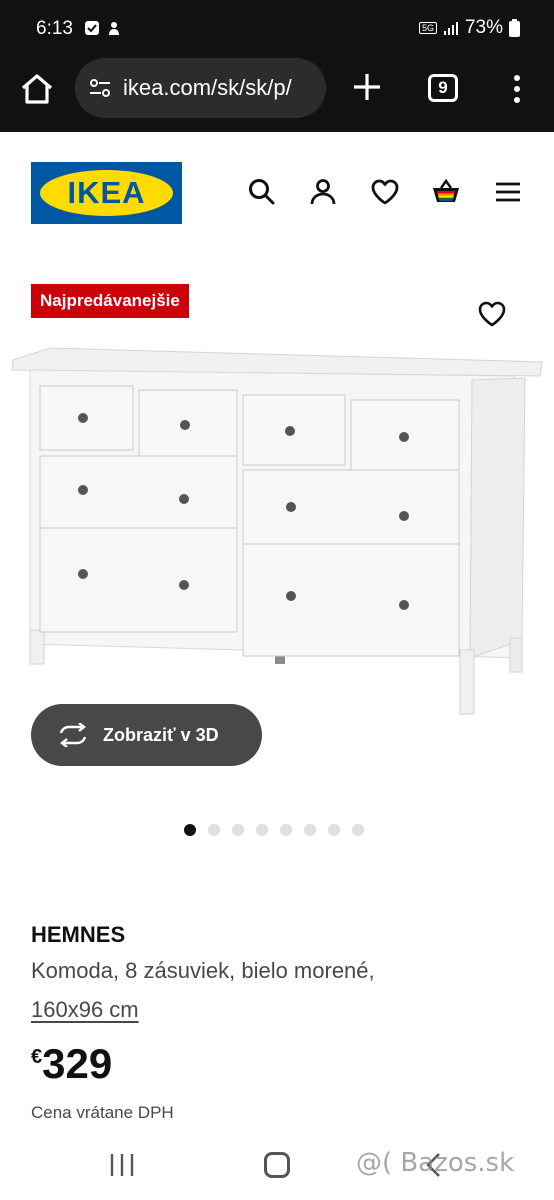  I want to click on home-icon, so click(37, 89).